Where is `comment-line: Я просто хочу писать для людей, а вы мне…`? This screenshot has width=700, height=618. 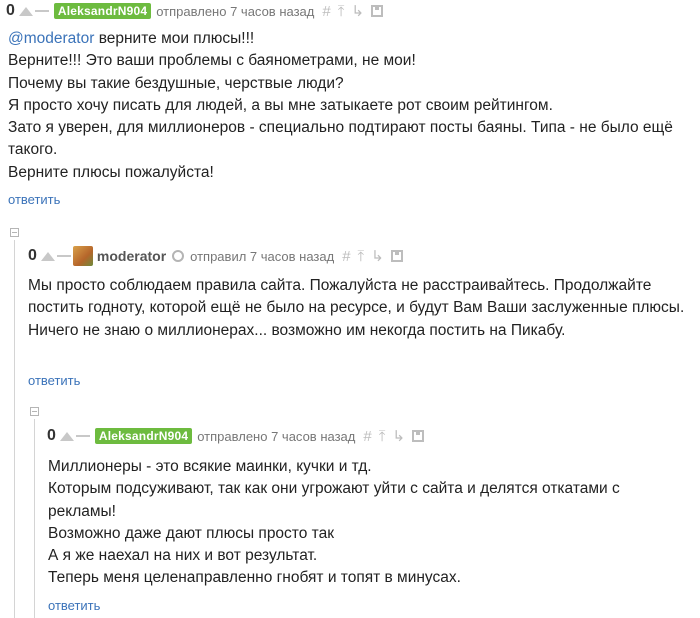
comment-line: Я просто хочу писать для людей, а вы мне… is located at coordinates (280, 105).